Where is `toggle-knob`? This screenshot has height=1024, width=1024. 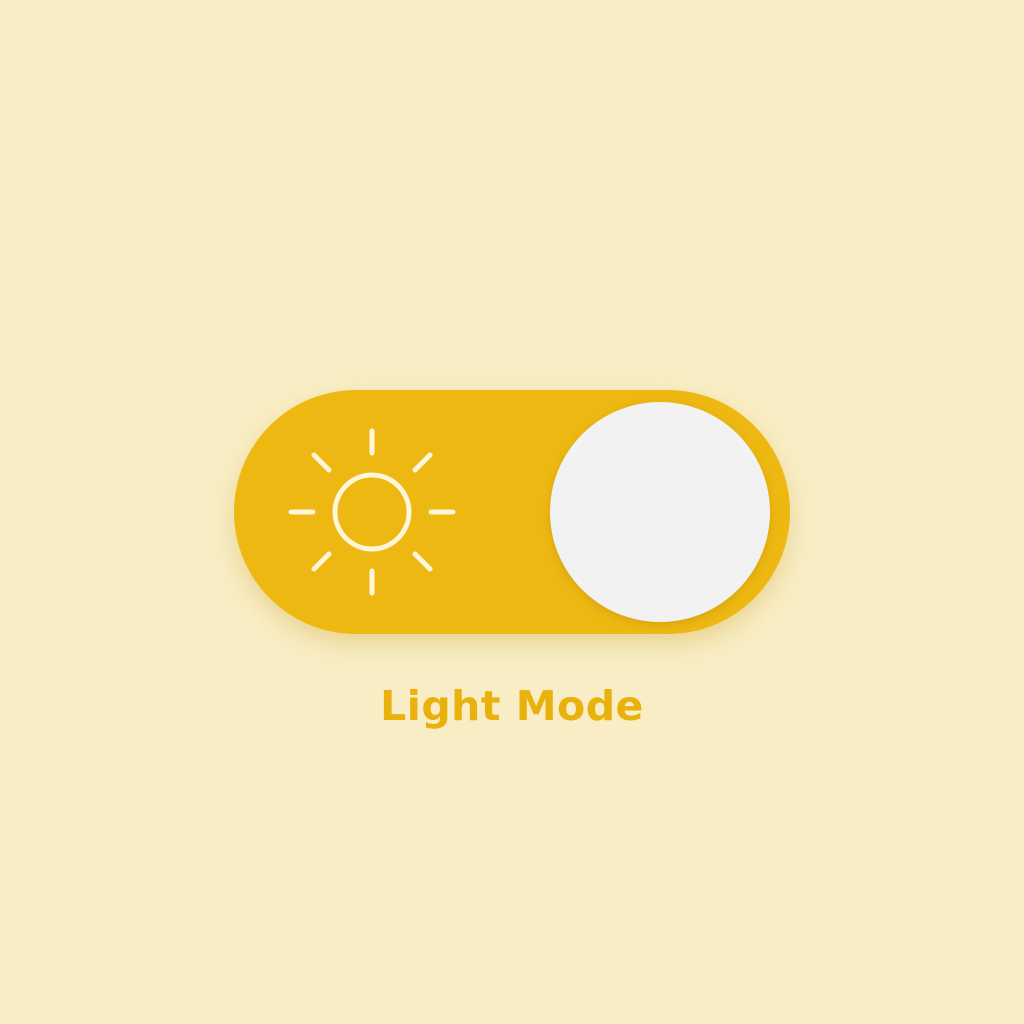
toggle-knob is located at coordinates (660, 512).